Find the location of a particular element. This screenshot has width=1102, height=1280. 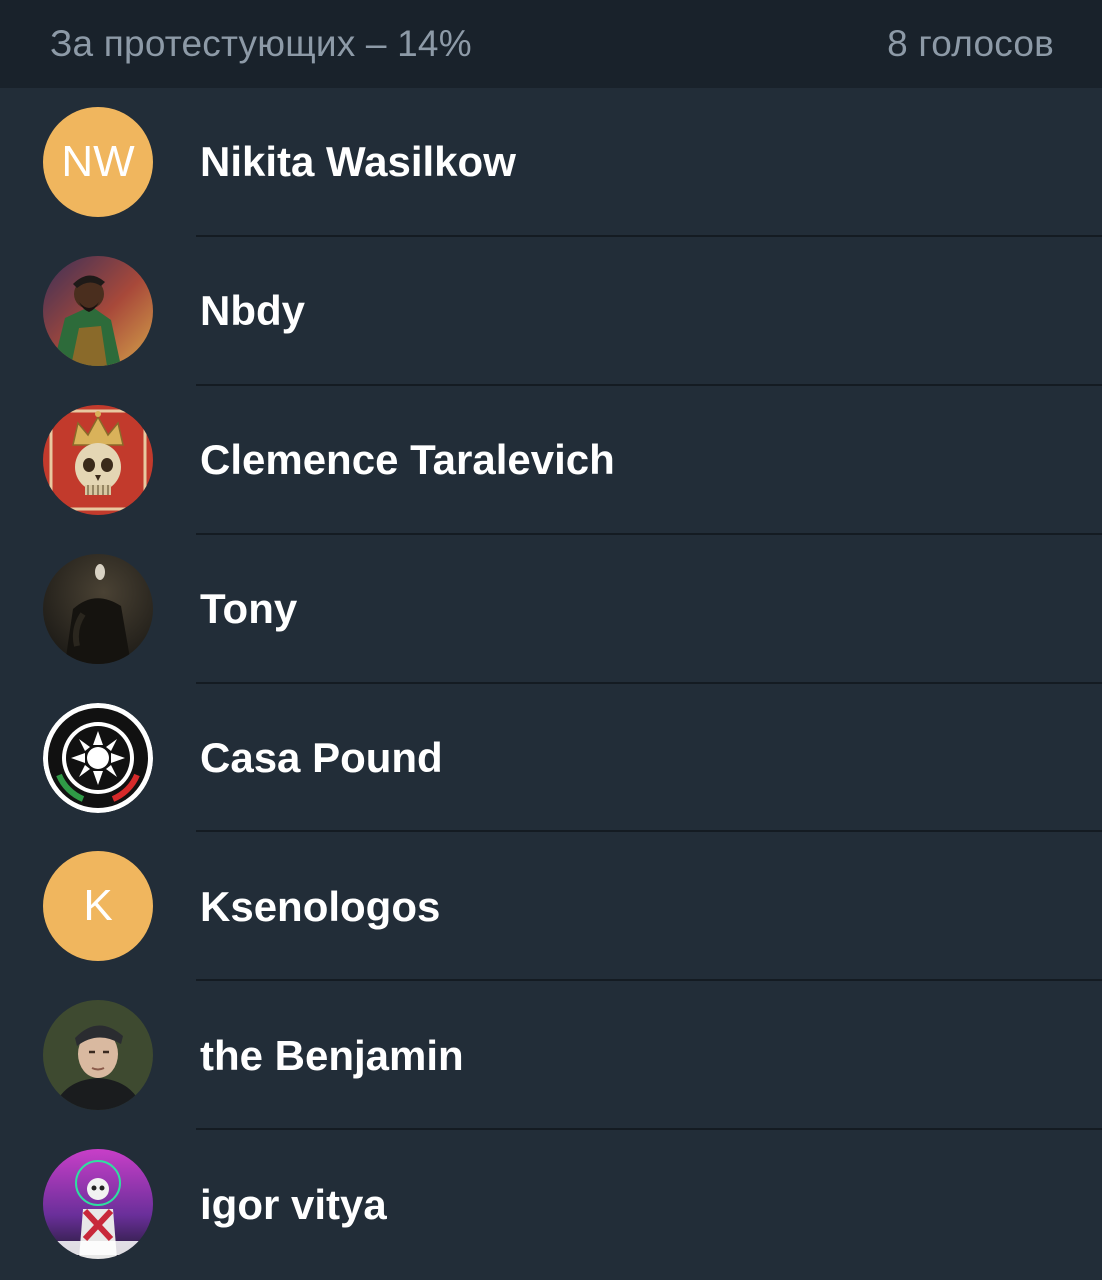

avatar: K is located at coordinates (98, 906).